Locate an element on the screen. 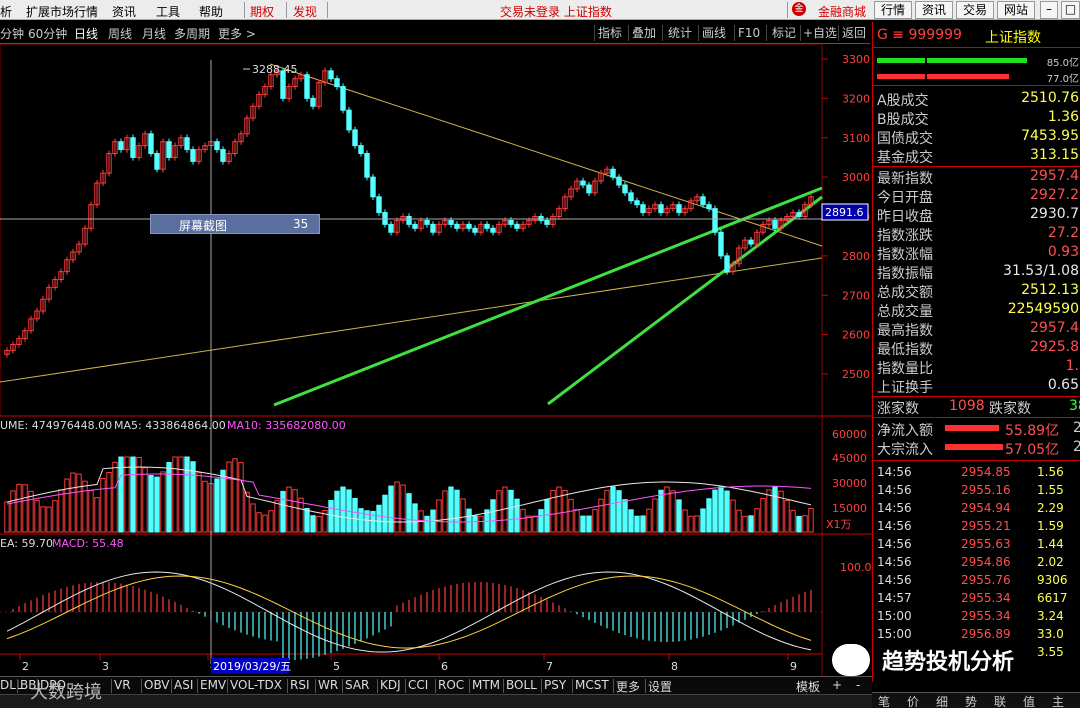 The image size is (1080, 708). indicator-tab: MTM is located at coordinates (486, 685).